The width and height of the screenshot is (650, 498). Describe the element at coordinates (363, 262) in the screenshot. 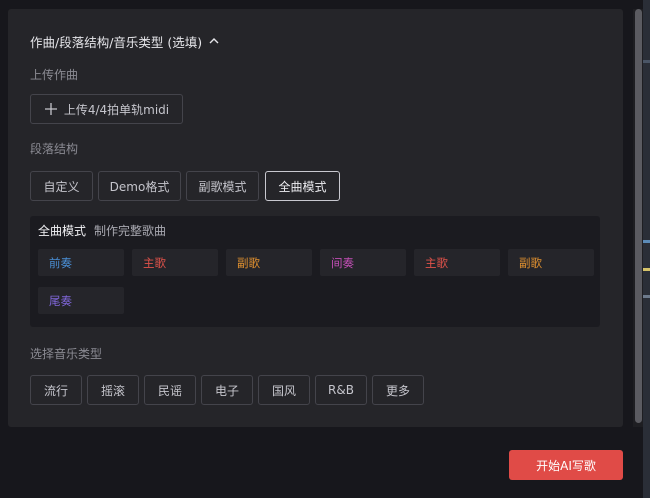

I see `segment-interlude: 间奏` at that location.